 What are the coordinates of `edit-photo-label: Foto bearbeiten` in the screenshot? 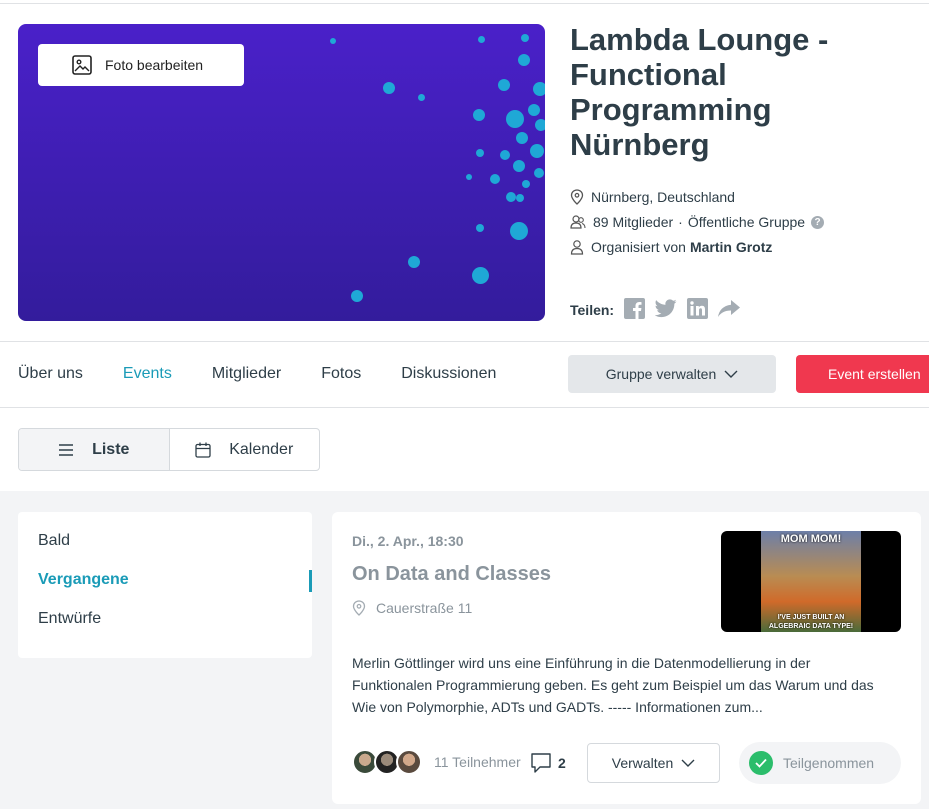 It's located at (154, 65).